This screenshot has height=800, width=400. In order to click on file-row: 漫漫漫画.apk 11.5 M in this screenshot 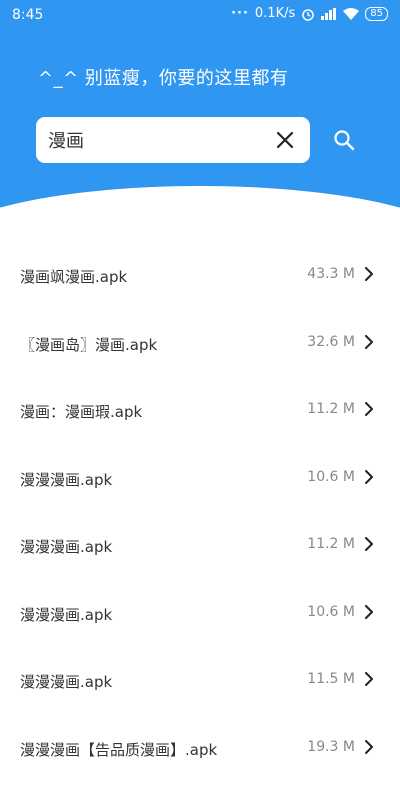, I will do `click(200, 679)`.